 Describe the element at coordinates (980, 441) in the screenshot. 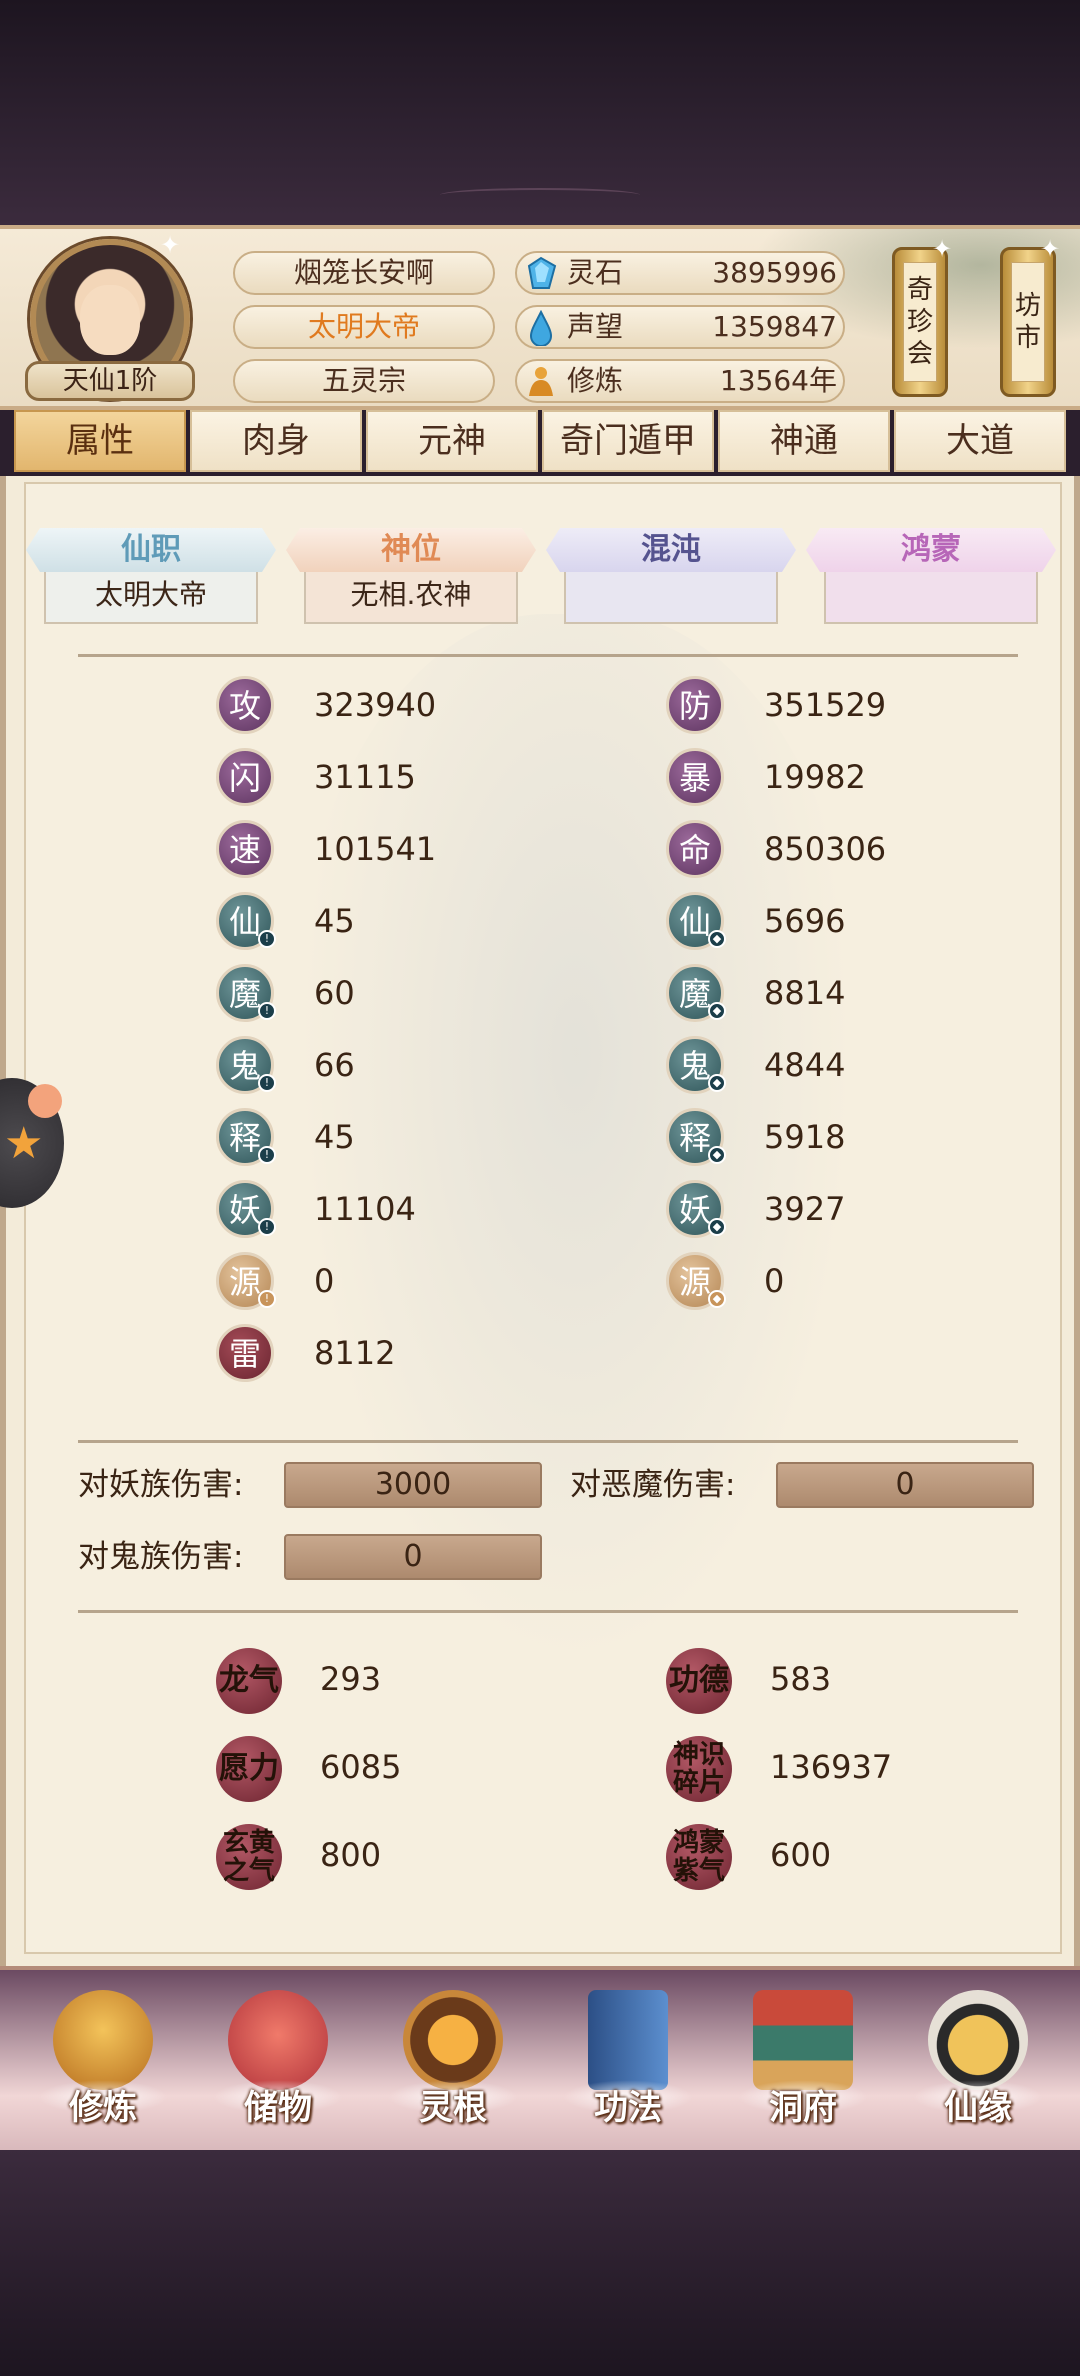

I see `tab-dao: 大道` at that location.